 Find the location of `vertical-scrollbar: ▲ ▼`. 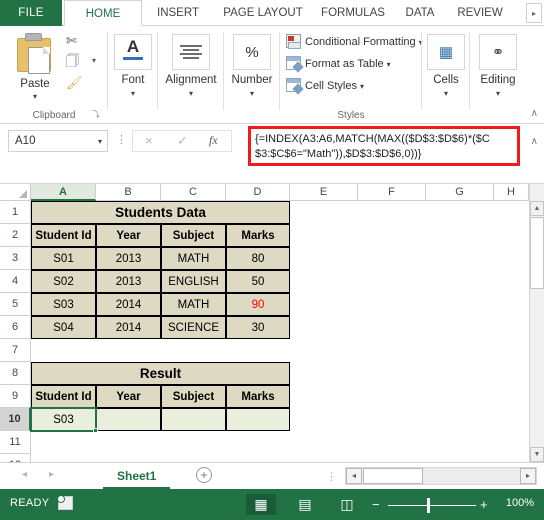

vertical-scrollbar: ▲ ▼ is located at coordinates (536, 323).